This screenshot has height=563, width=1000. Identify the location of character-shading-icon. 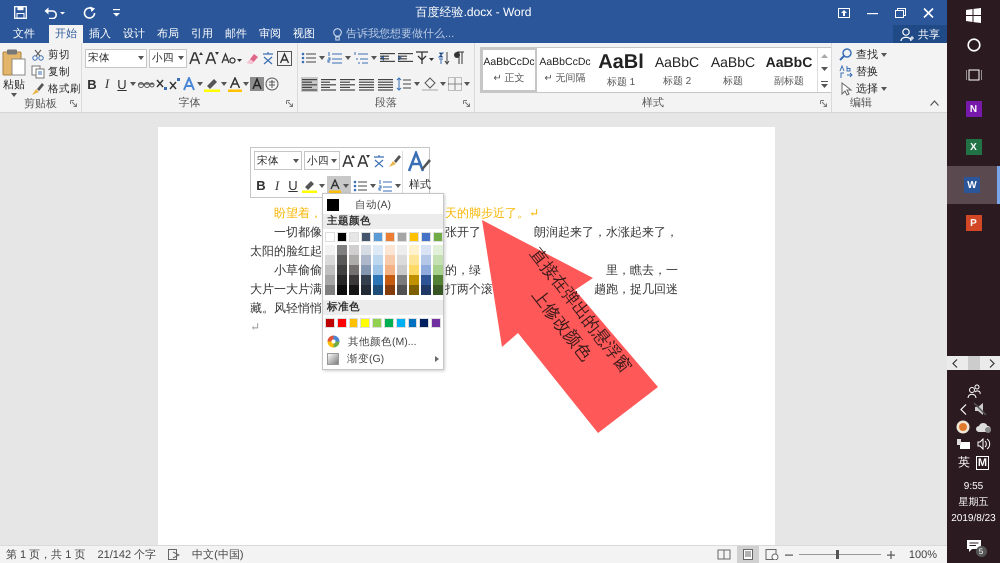
(257, 84).